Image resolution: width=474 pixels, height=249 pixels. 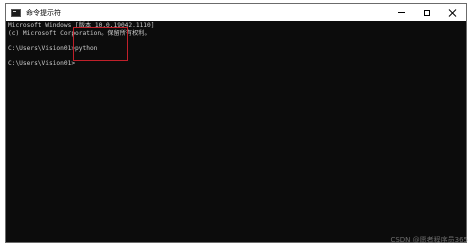 I want to click on minimize-icon, so click(x=401, y=12).